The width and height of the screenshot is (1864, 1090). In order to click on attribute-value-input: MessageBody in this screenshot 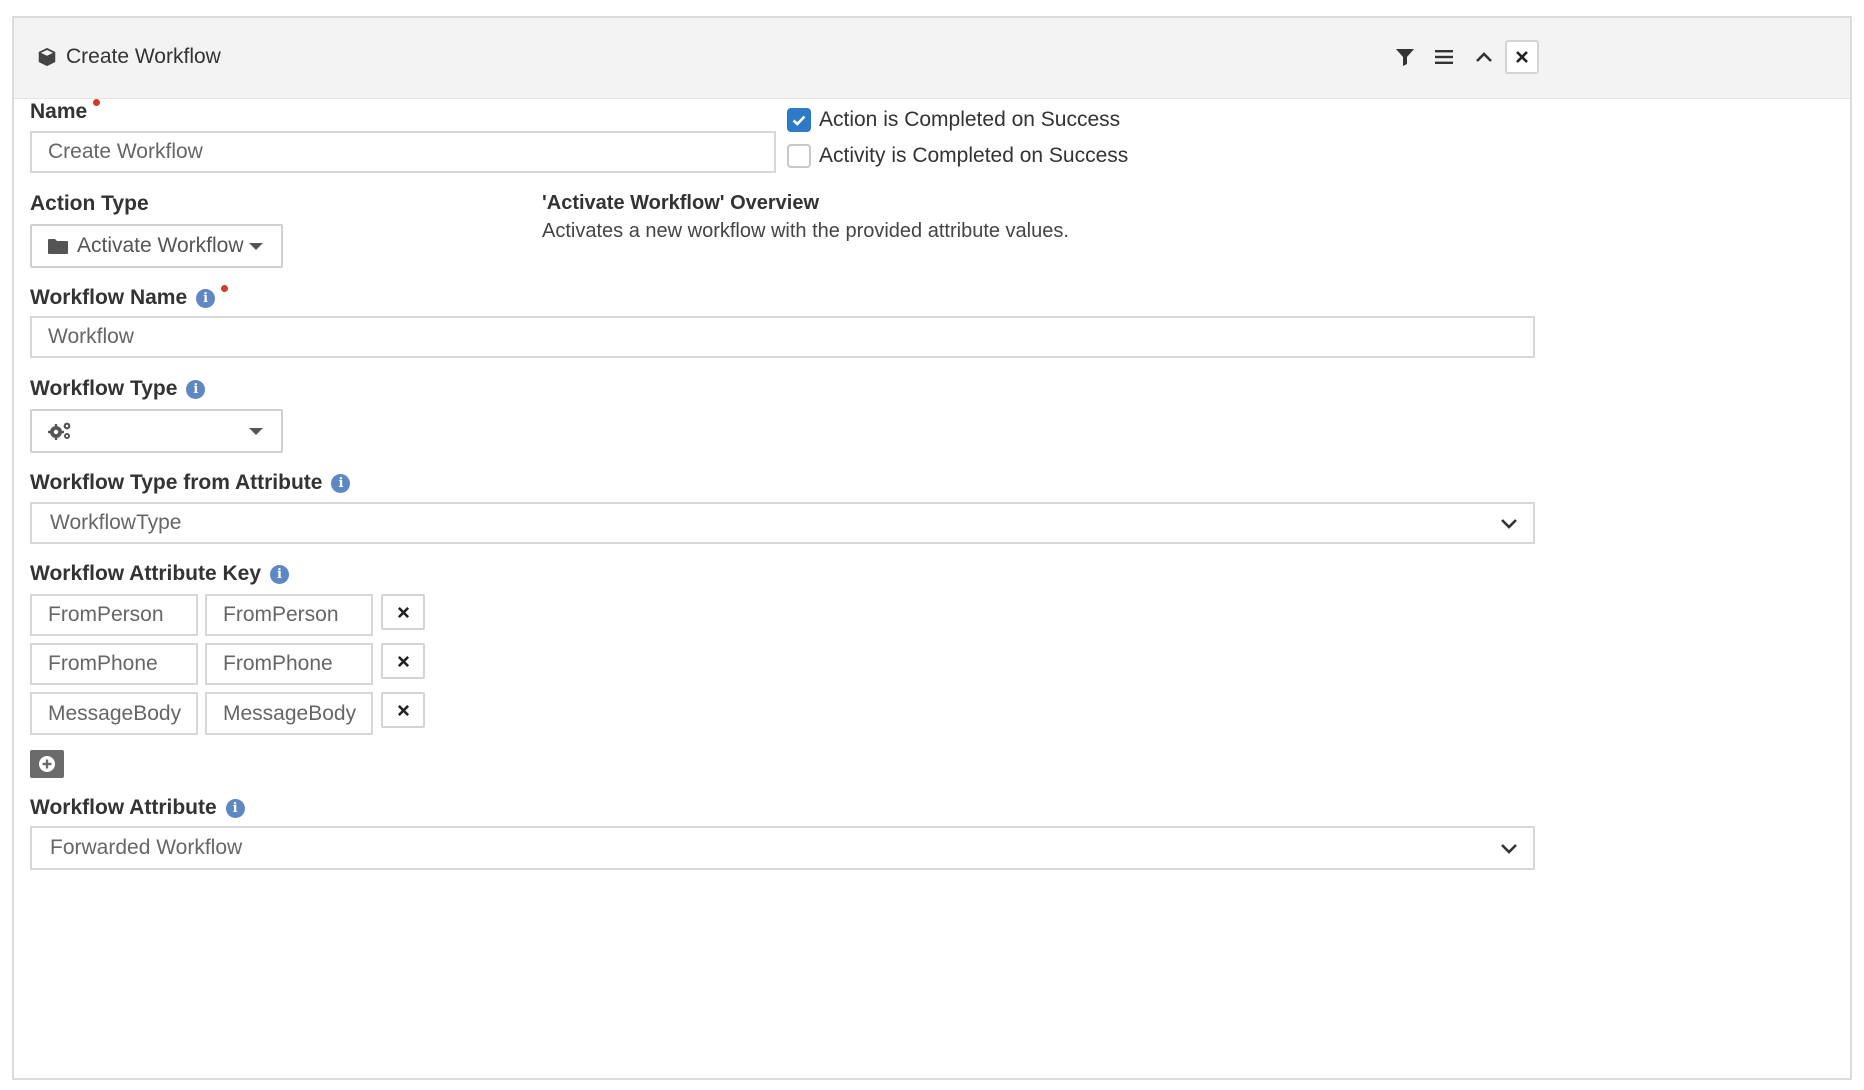, I will do `click(289, 713)`.